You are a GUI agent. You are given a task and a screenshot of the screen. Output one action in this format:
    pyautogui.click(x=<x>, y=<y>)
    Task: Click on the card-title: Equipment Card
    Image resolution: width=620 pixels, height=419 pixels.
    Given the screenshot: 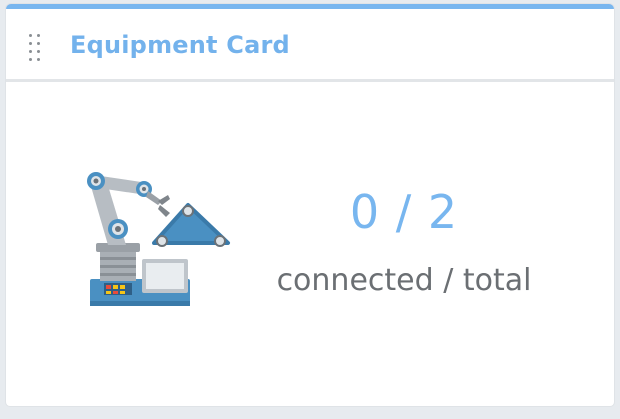 What is the action you would take?
    pyautogui.click(x=180, y=45)
    